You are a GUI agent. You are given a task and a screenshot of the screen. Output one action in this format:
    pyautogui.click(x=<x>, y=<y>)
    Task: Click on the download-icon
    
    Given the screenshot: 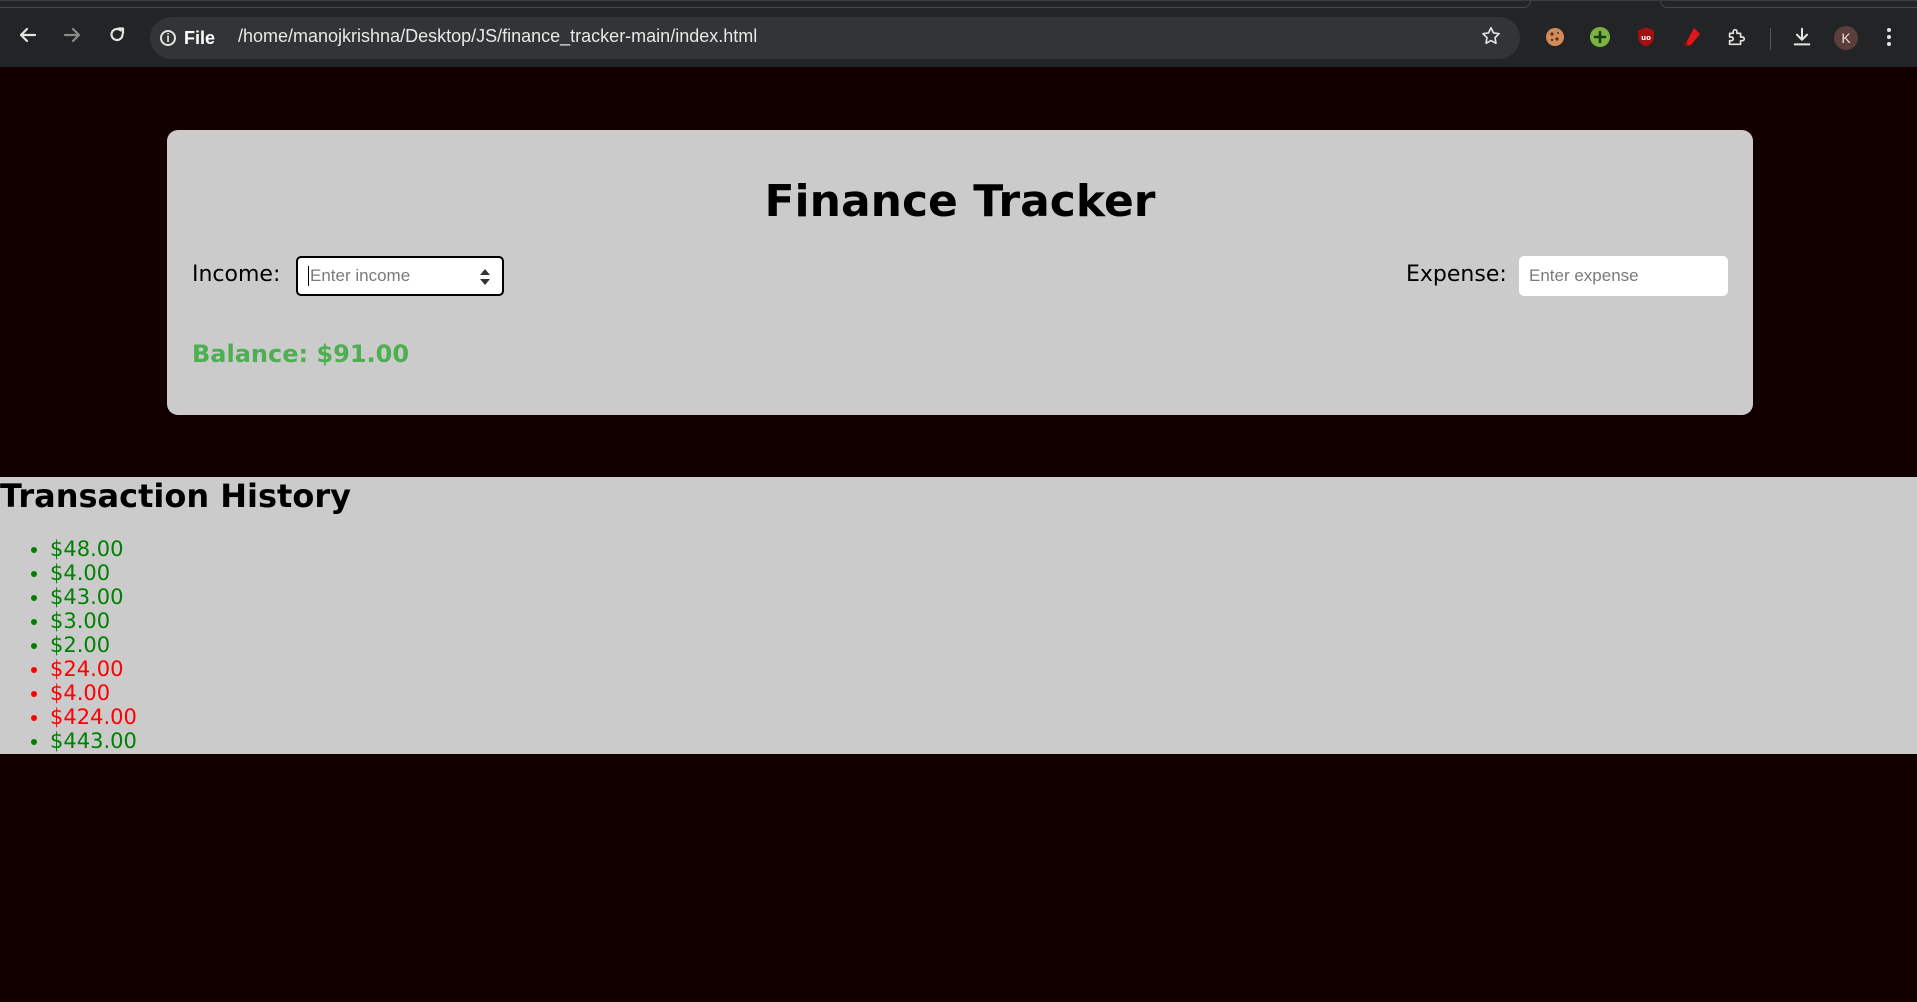 What is the action you would take?
    pyautogui.click(x=1802, y=37)
    